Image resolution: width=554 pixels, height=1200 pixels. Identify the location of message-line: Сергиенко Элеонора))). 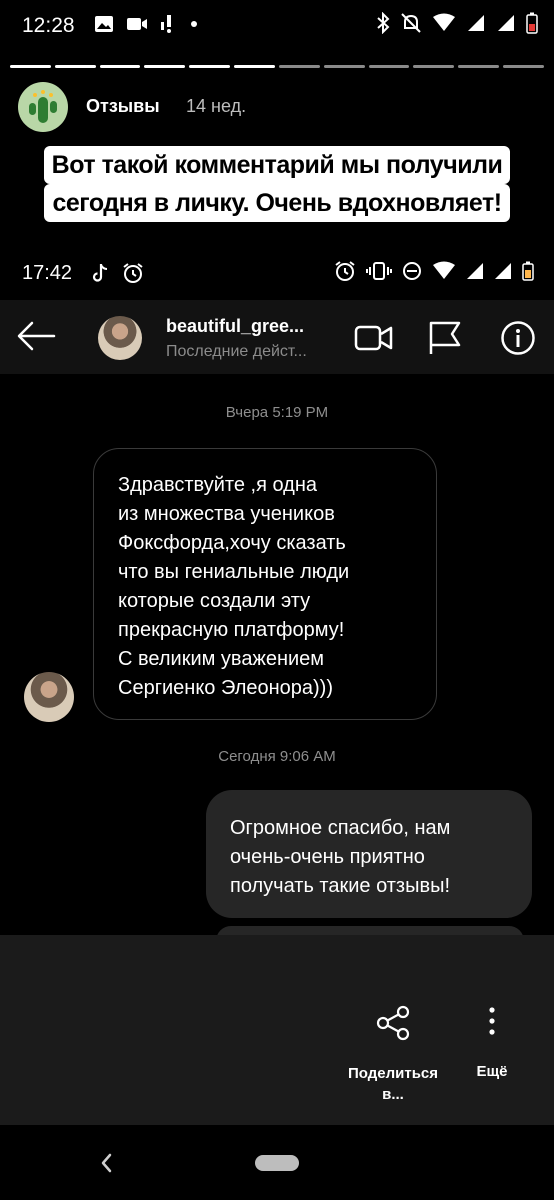
(225, 688).